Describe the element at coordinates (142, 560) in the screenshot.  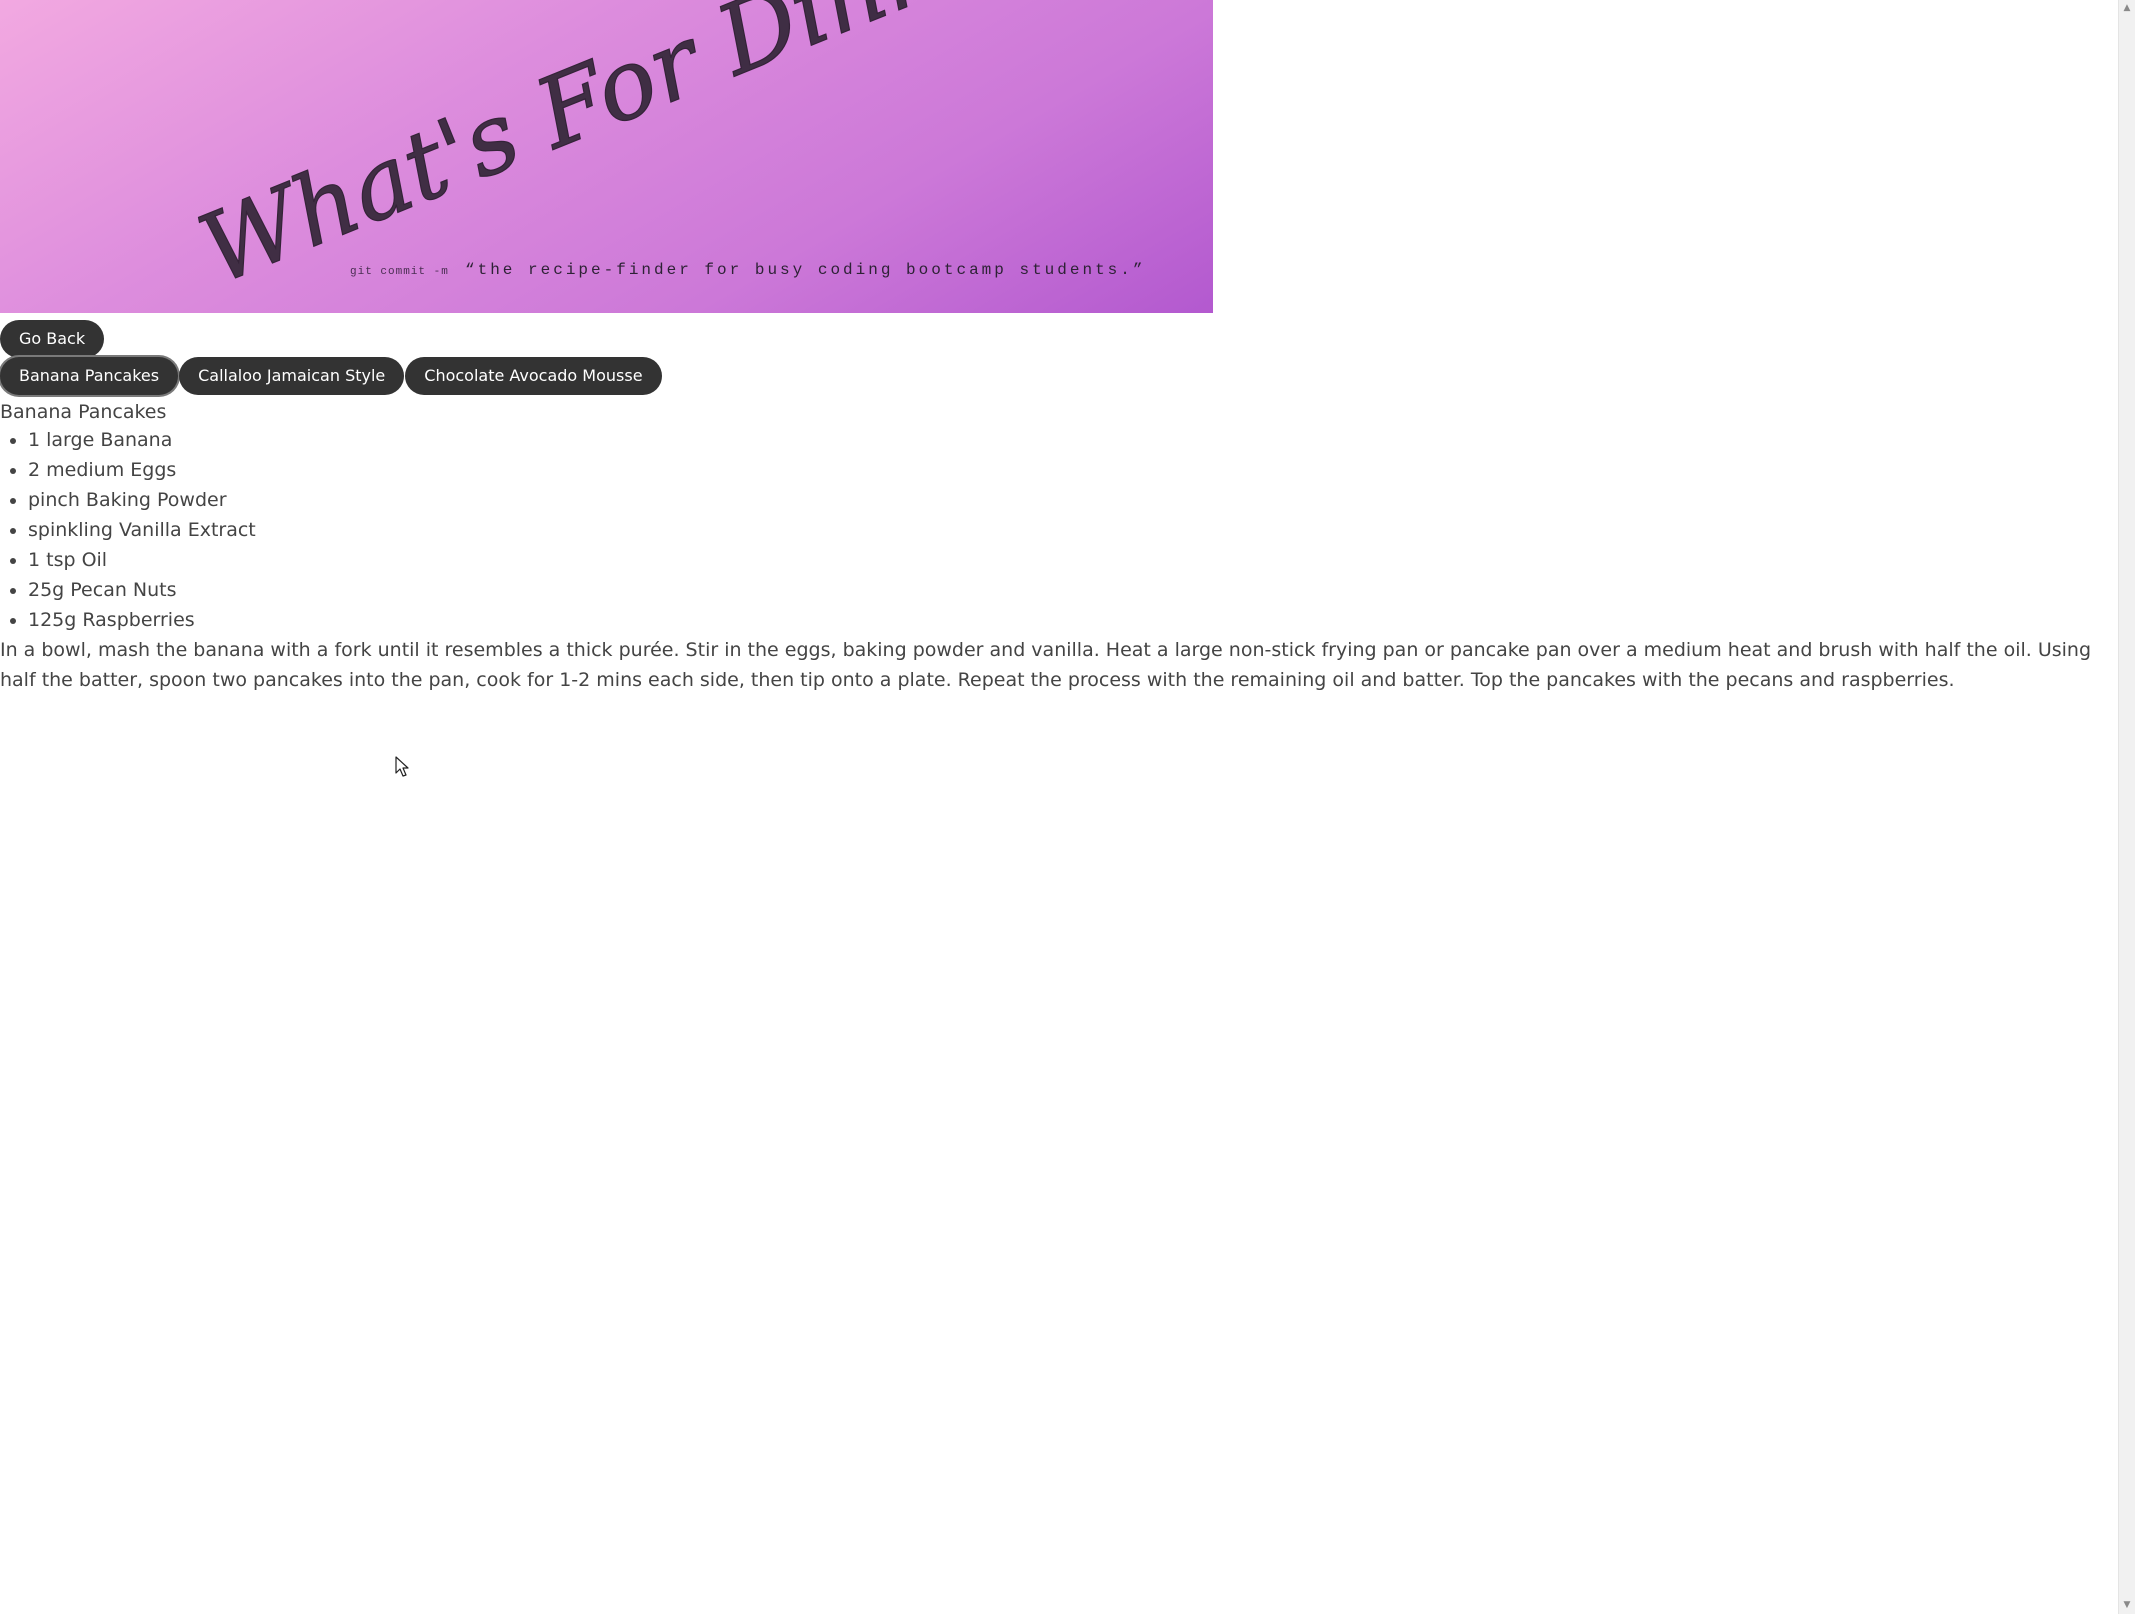
I see `ingredient-item: 1 tsp Oil` at that location.